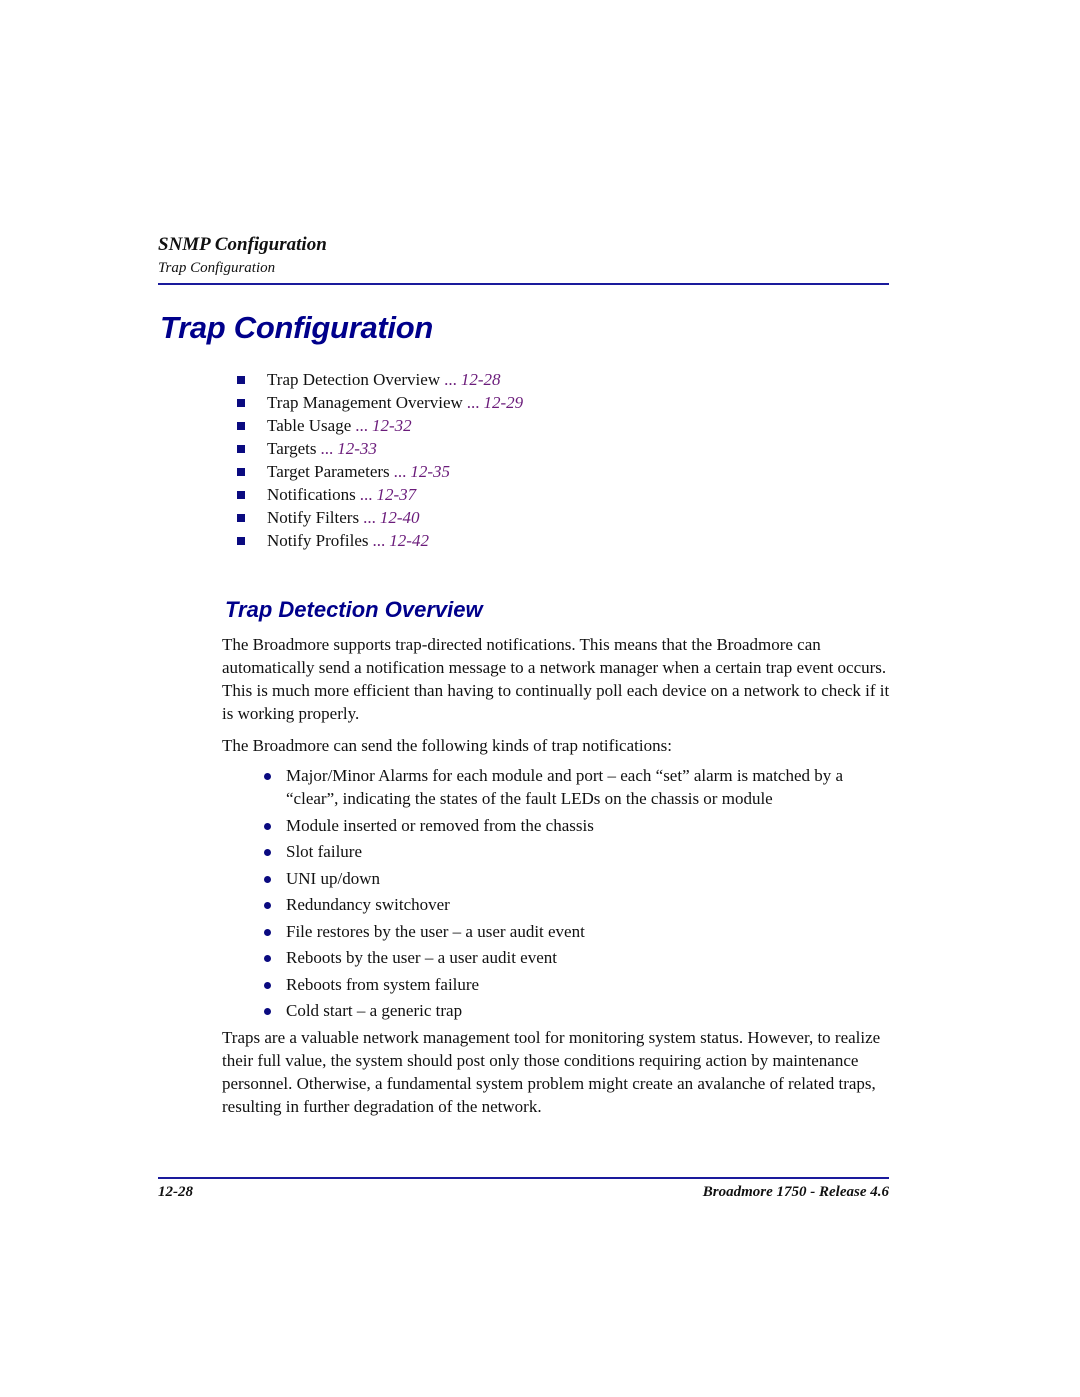  What do you see at coordinates (523, 284) in the screenshot?
I see `header-rule` at bounding box center [523, 284].